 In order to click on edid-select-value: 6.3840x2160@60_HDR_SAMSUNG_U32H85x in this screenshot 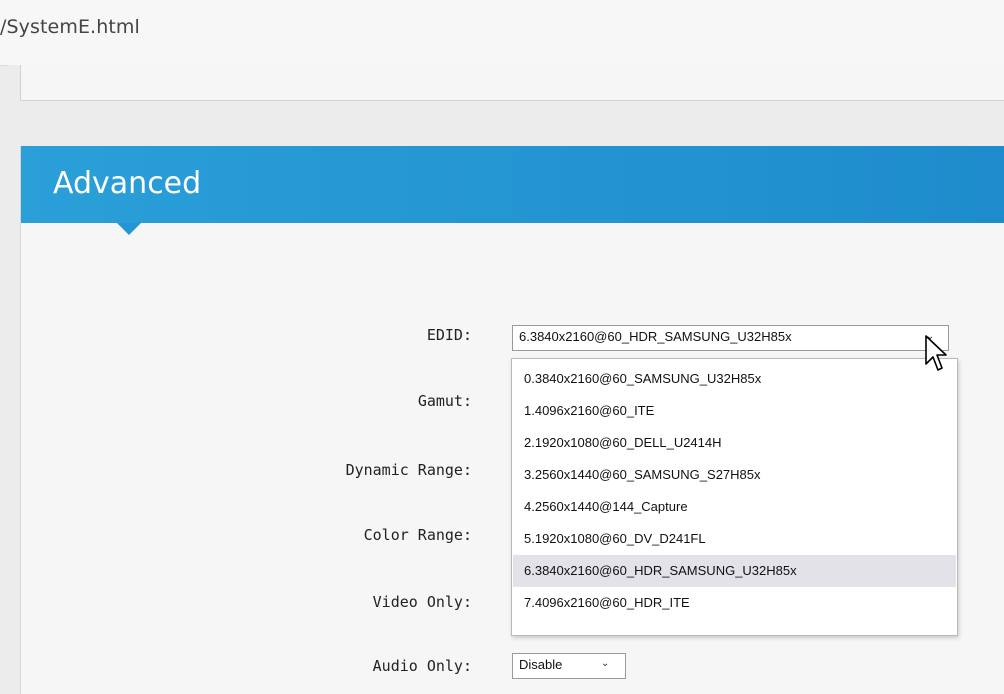, I will do `click(655, 336)`.